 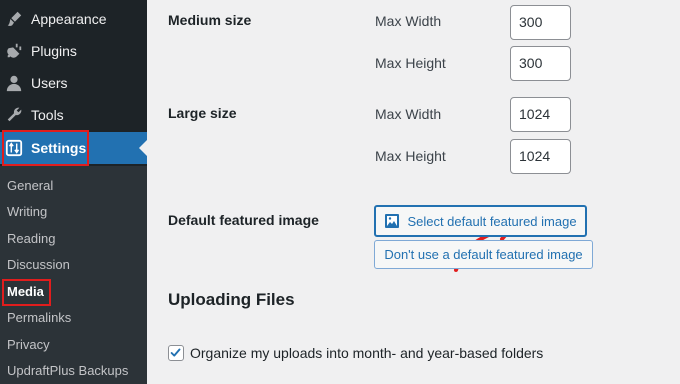 What do you see at coordinates (45, 148) in the screenshot?
I see `settings-highlight-box` at bounding box center [45, 148].